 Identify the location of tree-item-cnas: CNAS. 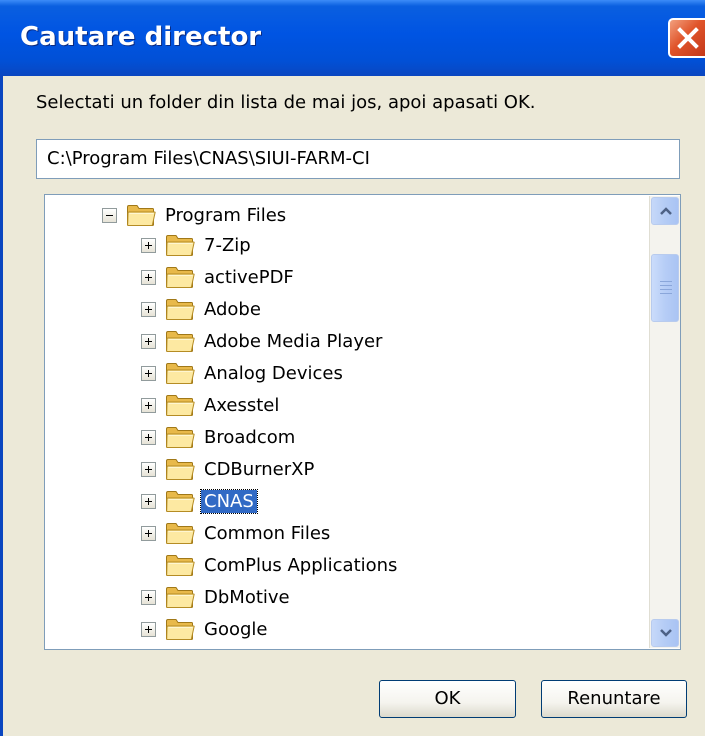
(199, 501).